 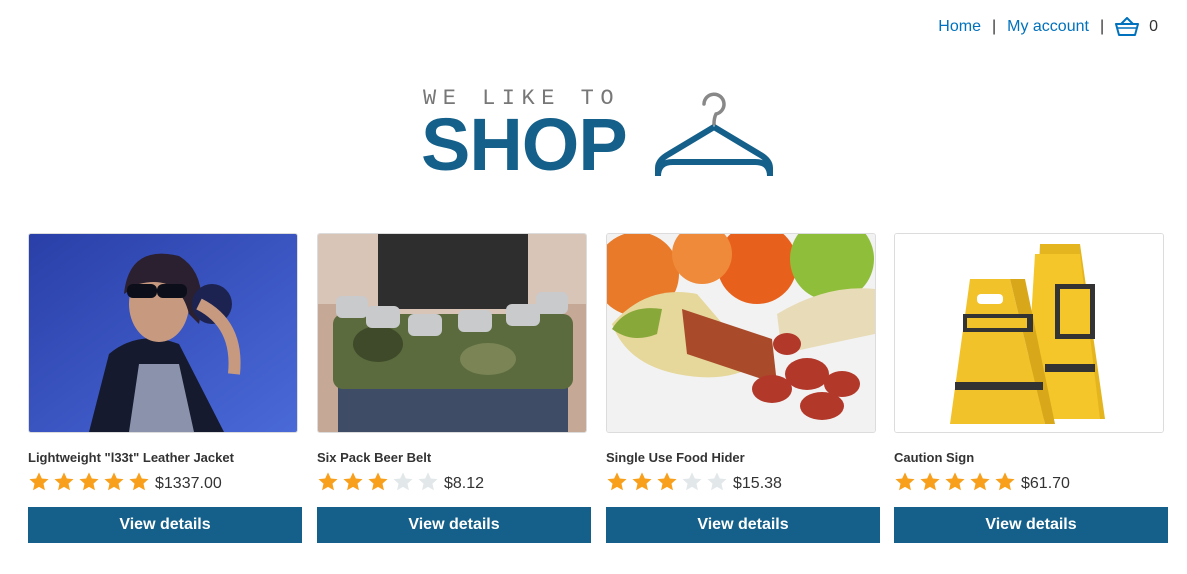 What do you see at coordinates (757, 483) in the screenshot?
I see `product-price: $15.38` at bounding box center [757, 483].